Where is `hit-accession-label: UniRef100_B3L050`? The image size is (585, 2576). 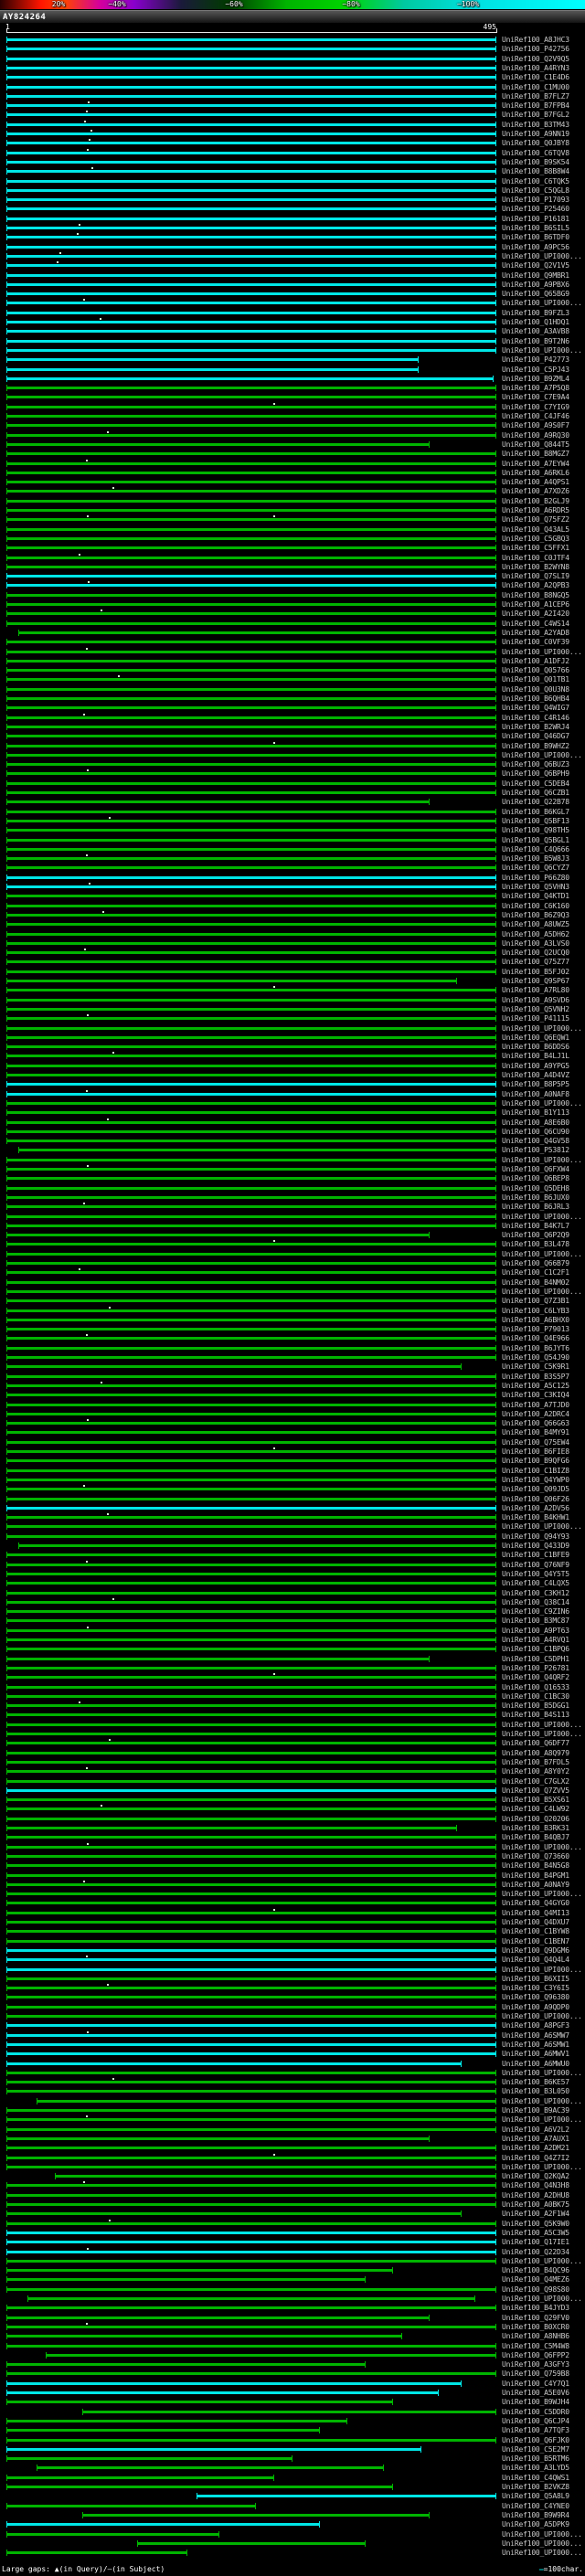 hit-accession-label: UniRef100_B3L050 is located at coordinates (536, 2091).